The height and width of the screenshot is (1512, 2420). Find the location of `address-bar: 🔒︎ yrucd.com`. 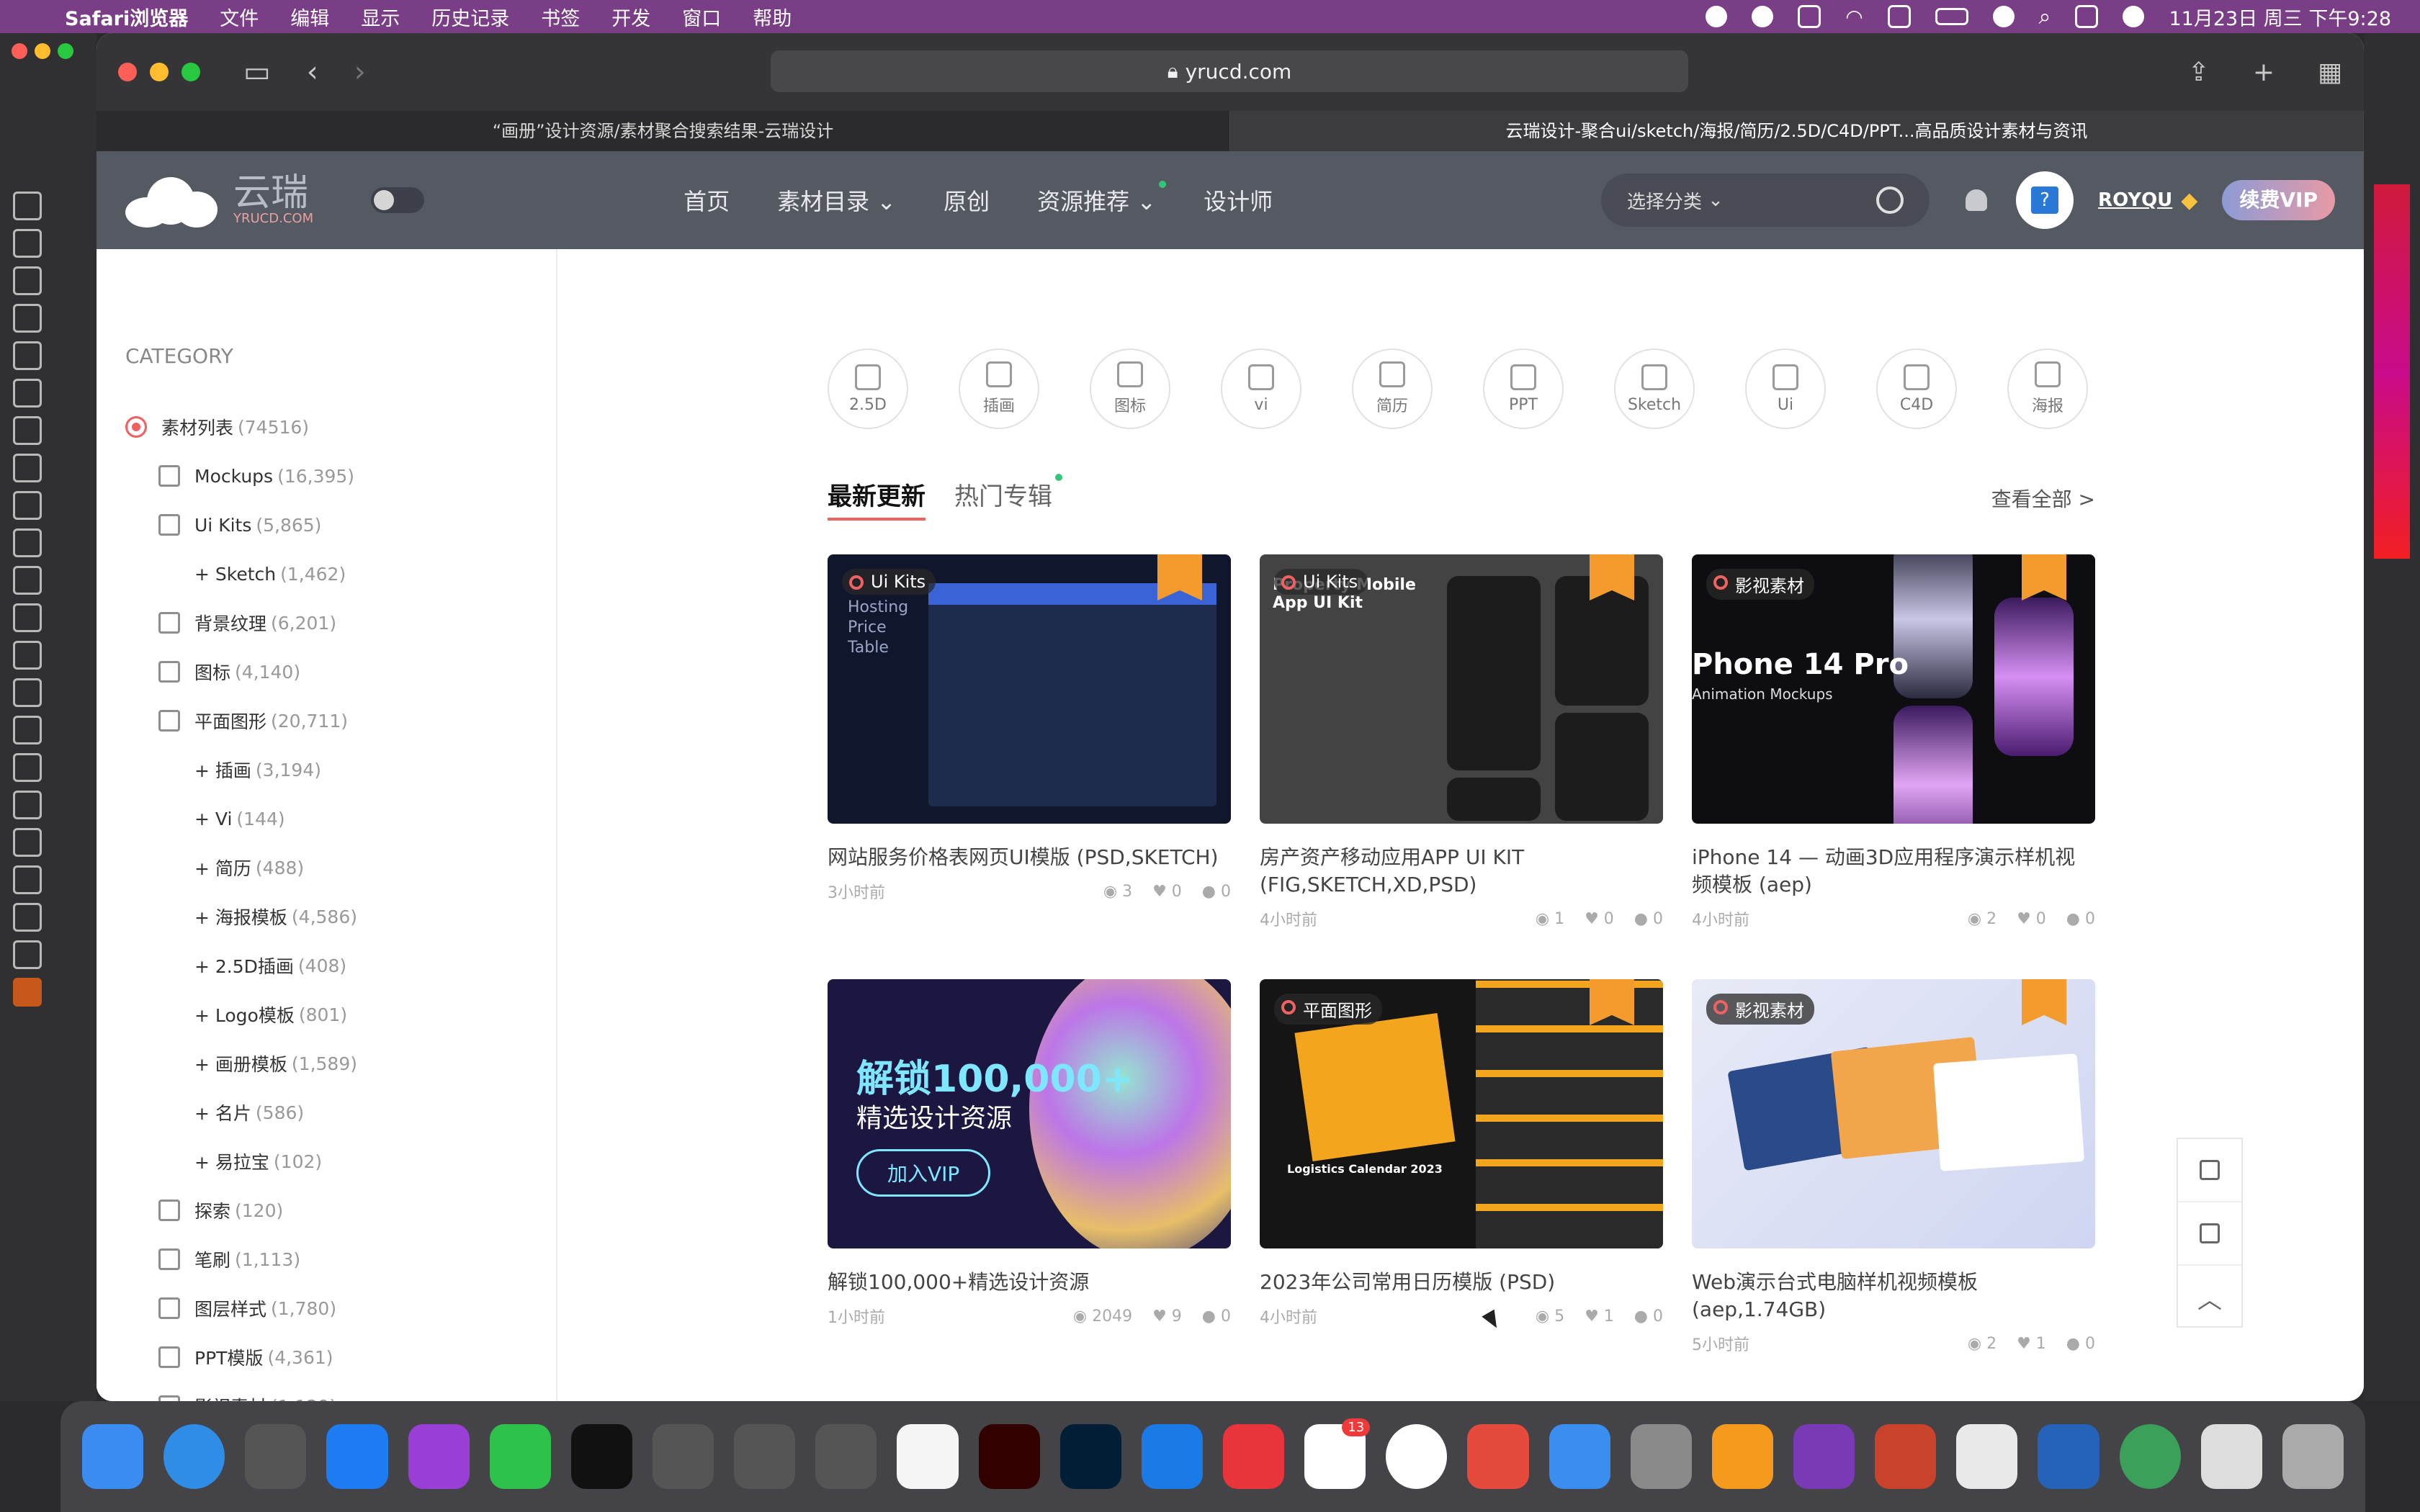

address-bar: 🔒︎ yrucd.com is located at coordinates (1229, 71).